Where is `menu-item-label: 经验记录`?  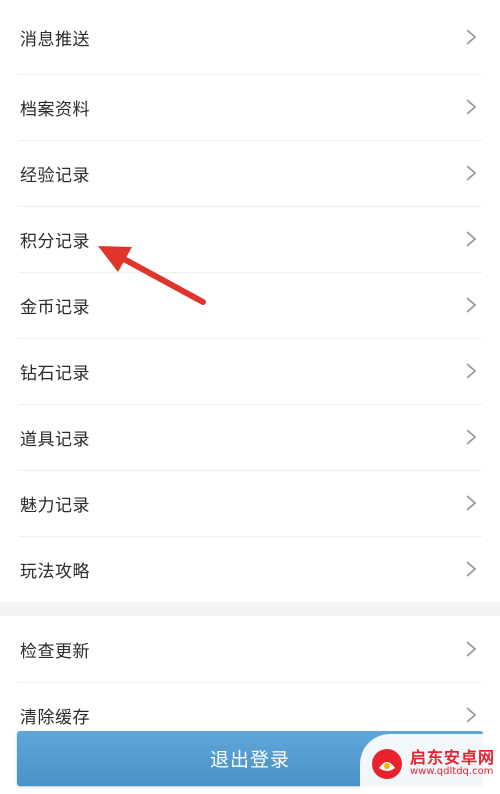
menu-item-label: 经验记录 is located at coordinates (55, 175).